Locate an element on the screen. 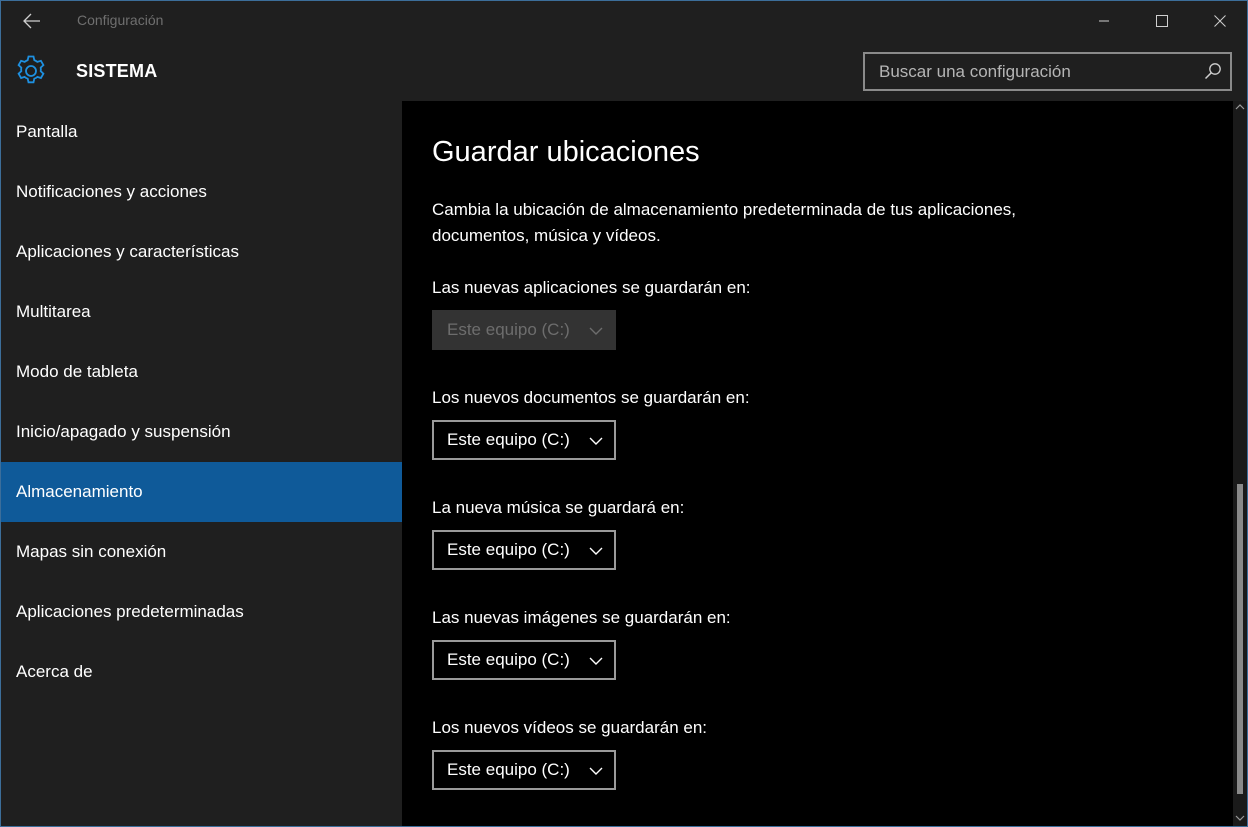 This screenshot has width=1248, height=827. music-location-dropdown: Este equipo (C:) is located at coordinates (524, 550).